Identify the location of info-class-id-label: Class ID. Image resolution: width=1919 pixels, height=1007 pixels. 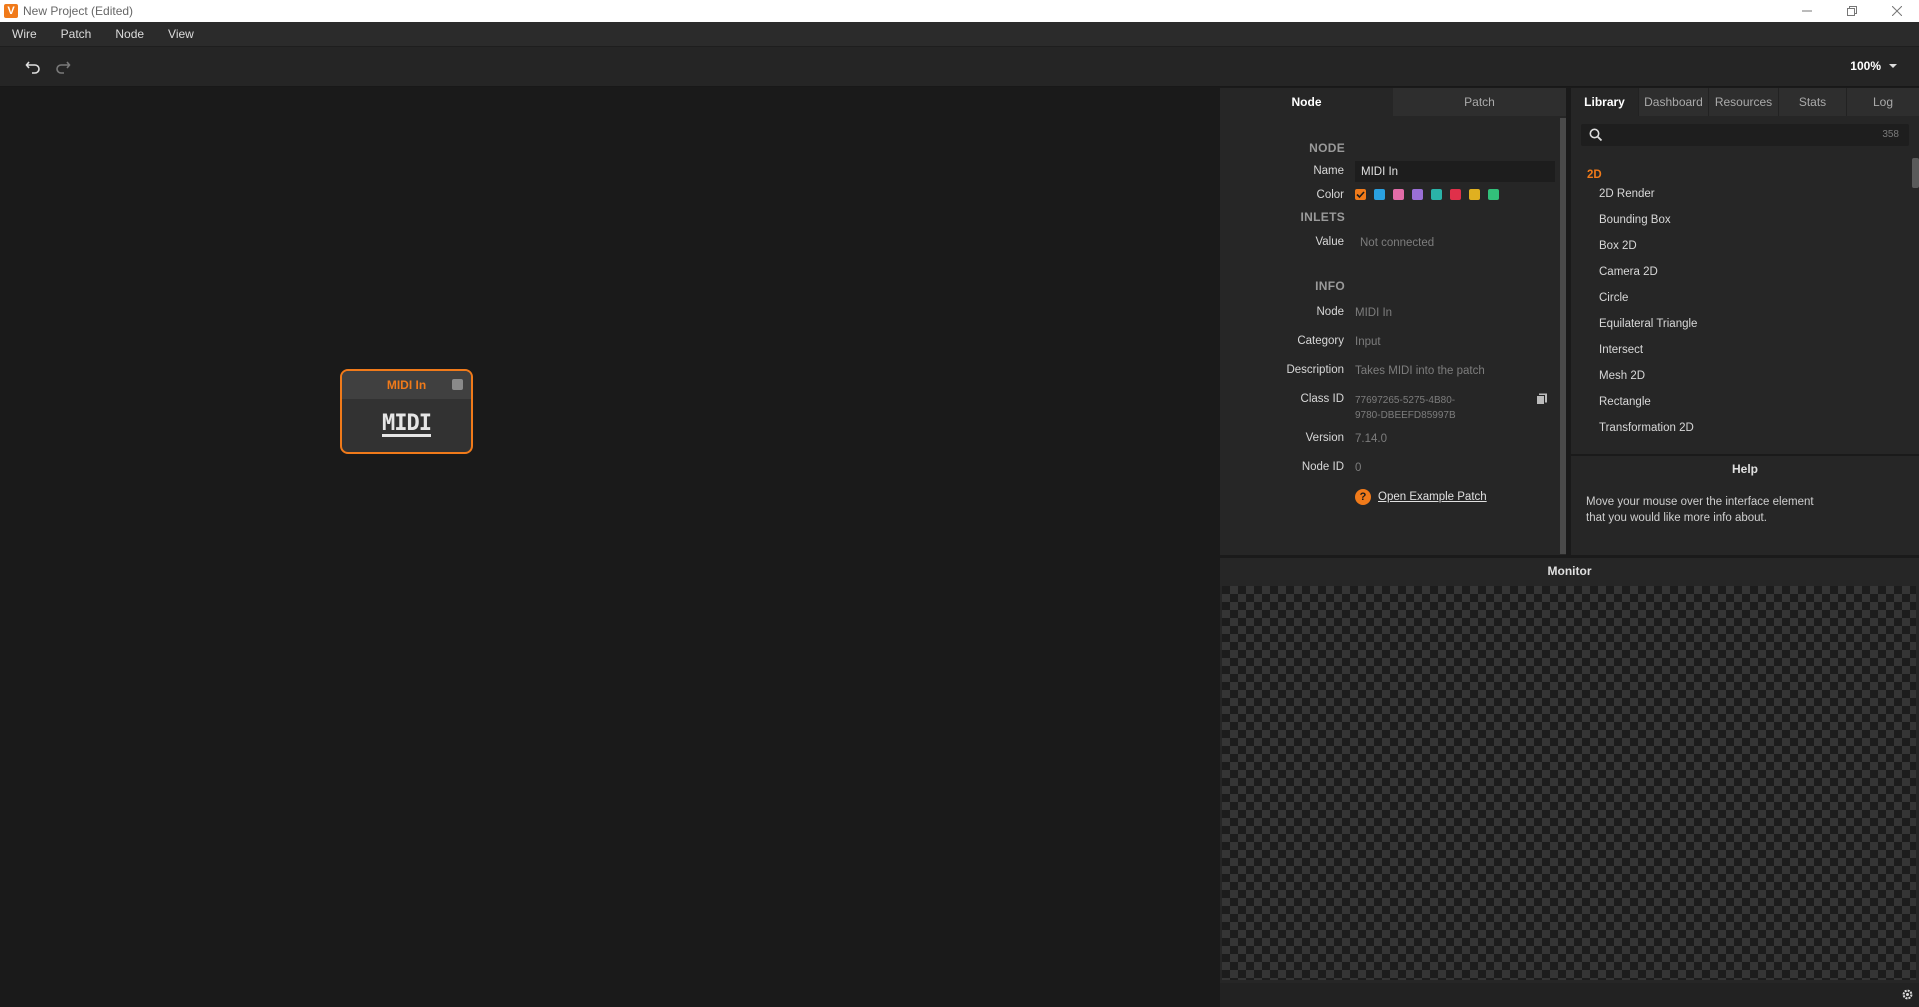
(1322, 399).